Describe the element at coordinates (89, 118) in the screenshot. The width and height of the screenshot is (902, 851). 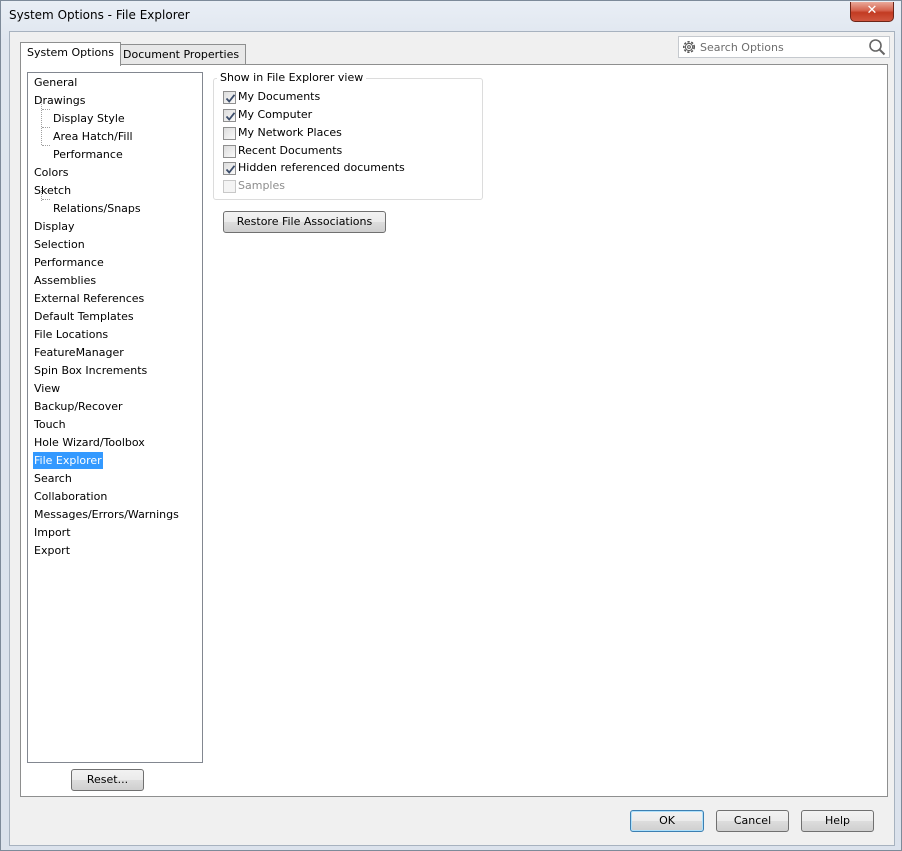
I see `tree-item-display-style: Display Style` at that location.